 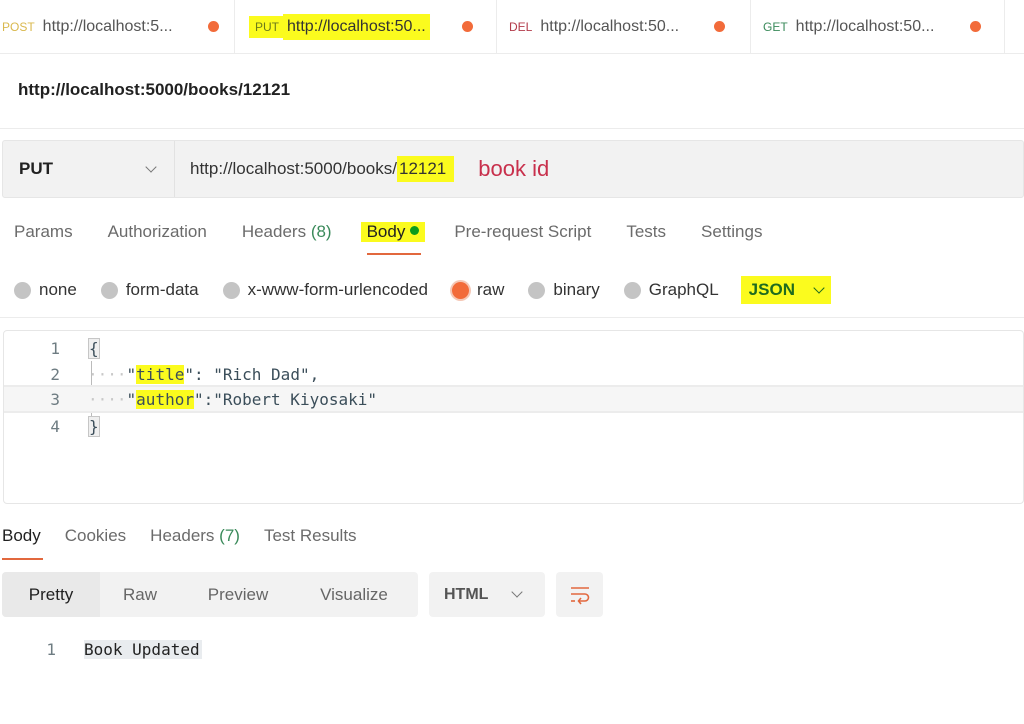 I want to click on view-visualize-button: Visualize, so click(x=354, y=594).